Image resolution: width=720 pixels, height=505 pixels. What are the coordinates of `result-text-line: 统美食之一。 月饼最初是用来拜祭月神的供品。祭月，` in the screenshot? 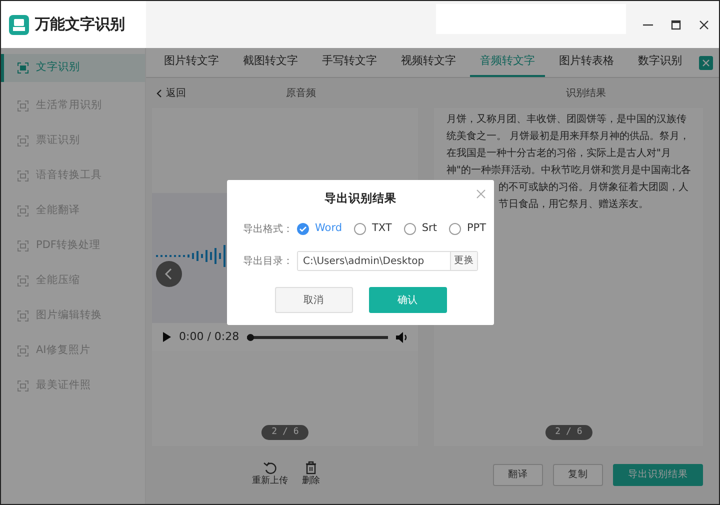 It's located at (568, 137).